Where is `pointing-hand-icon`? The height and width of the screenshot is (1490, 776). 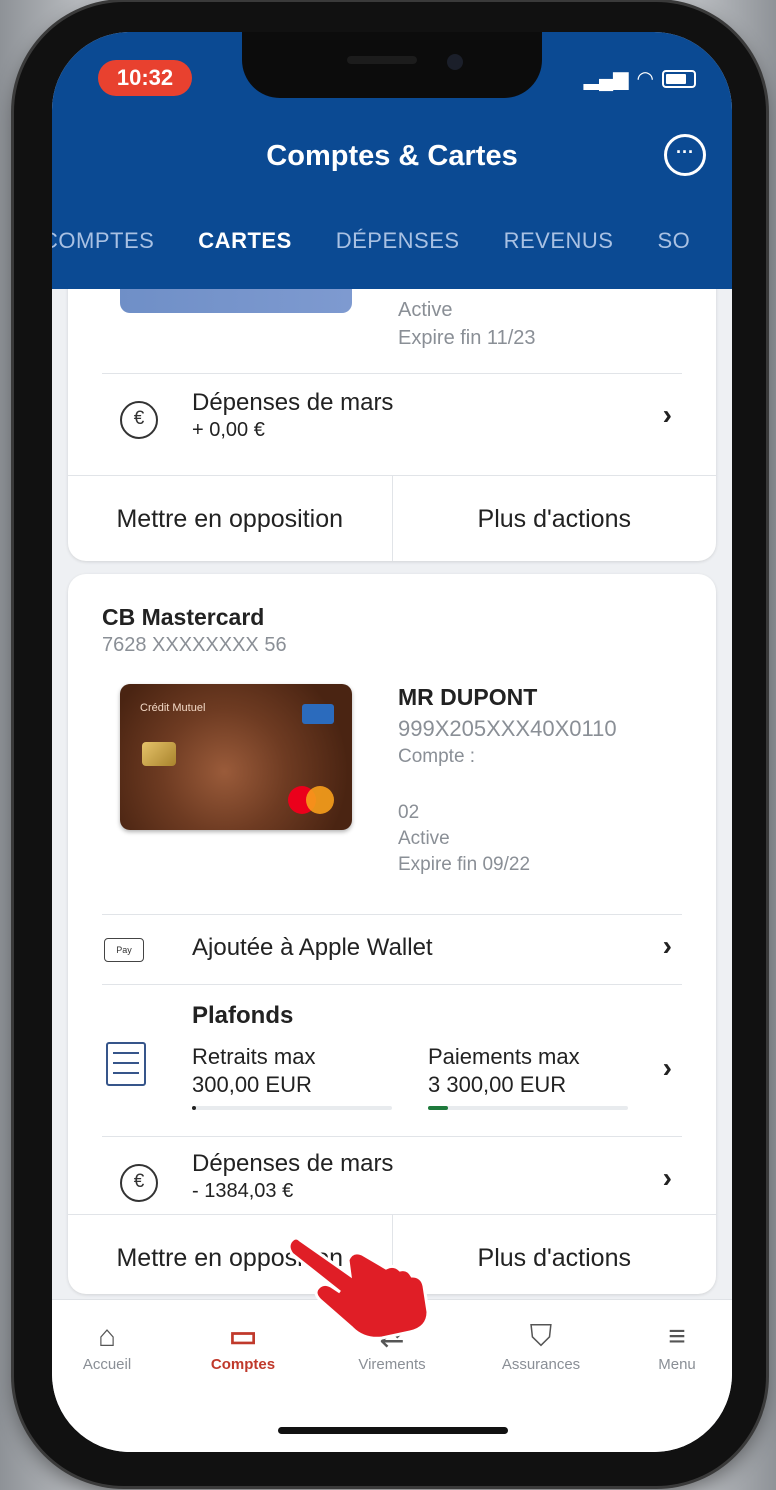 pointing-hand-icon is located at coordinates (360, 1288).